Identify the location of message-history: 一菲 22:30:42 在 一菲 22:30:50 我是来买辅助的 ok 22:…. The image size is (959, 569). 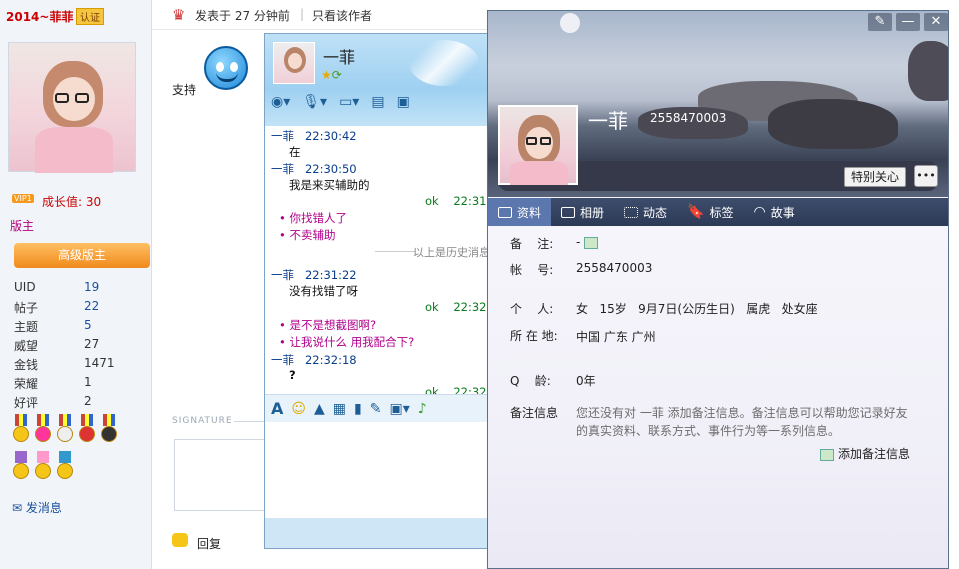
(376, 260).